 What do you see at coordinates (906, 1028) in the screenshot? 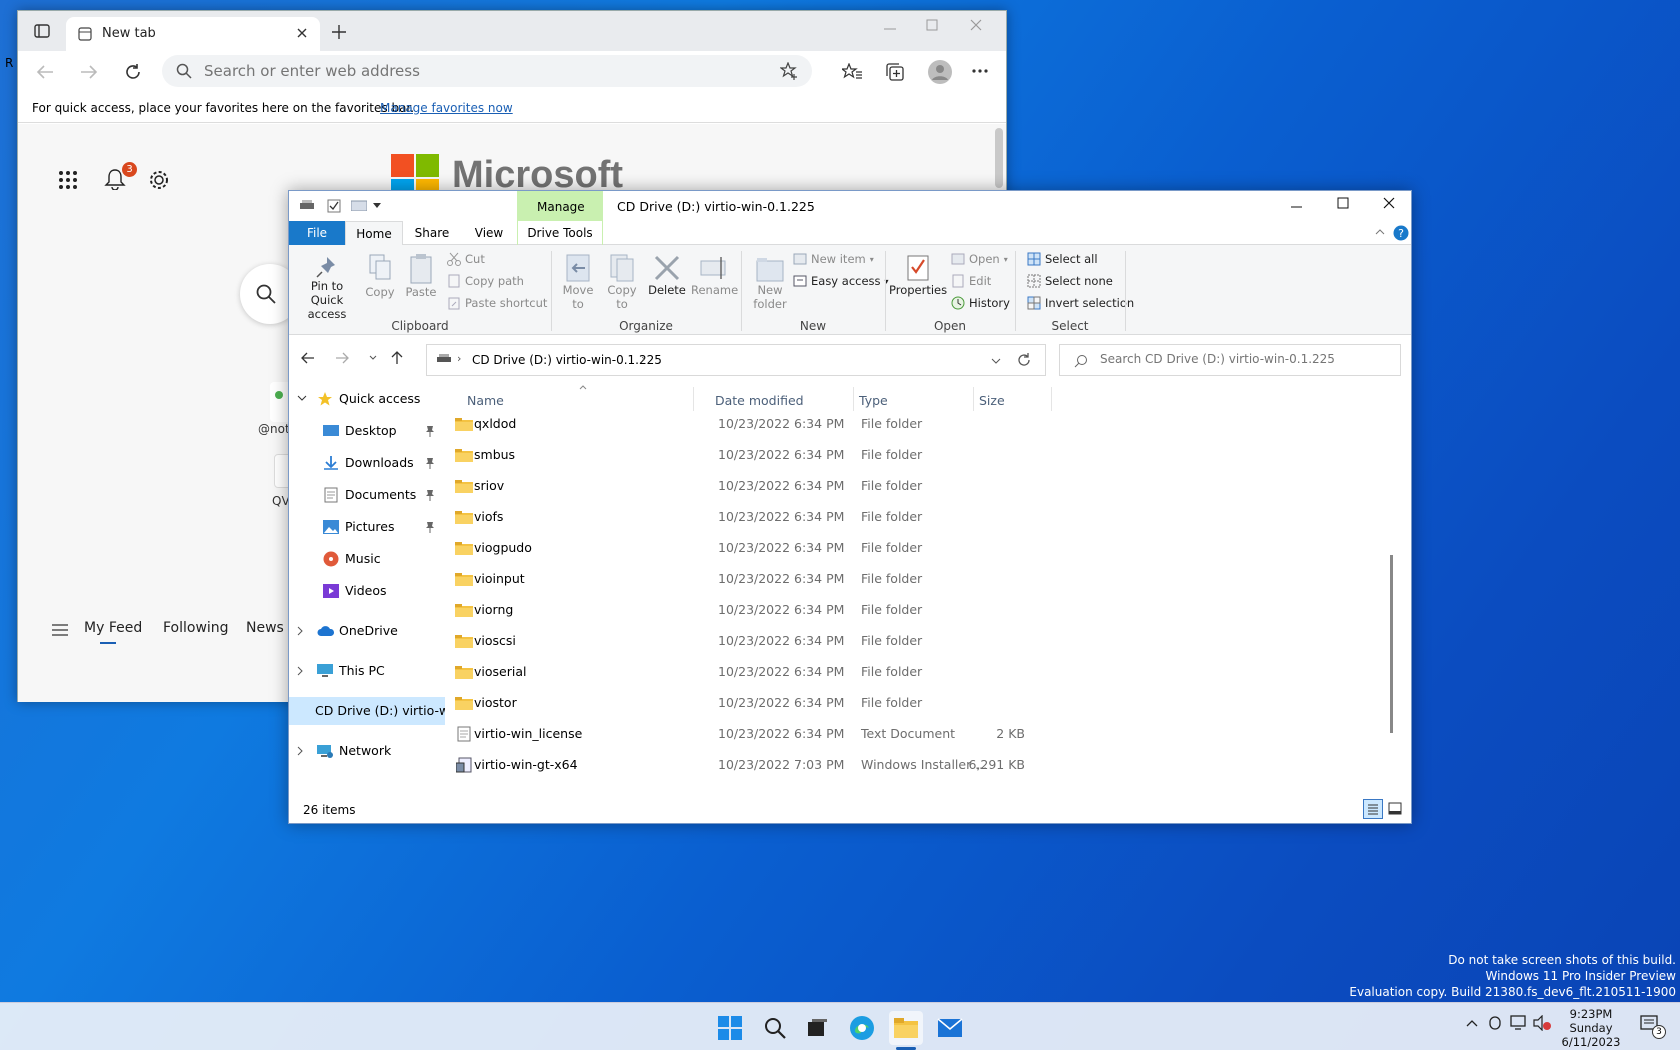
I see `file-explorer-taskbar-button` at bounding box center [906, 1028].